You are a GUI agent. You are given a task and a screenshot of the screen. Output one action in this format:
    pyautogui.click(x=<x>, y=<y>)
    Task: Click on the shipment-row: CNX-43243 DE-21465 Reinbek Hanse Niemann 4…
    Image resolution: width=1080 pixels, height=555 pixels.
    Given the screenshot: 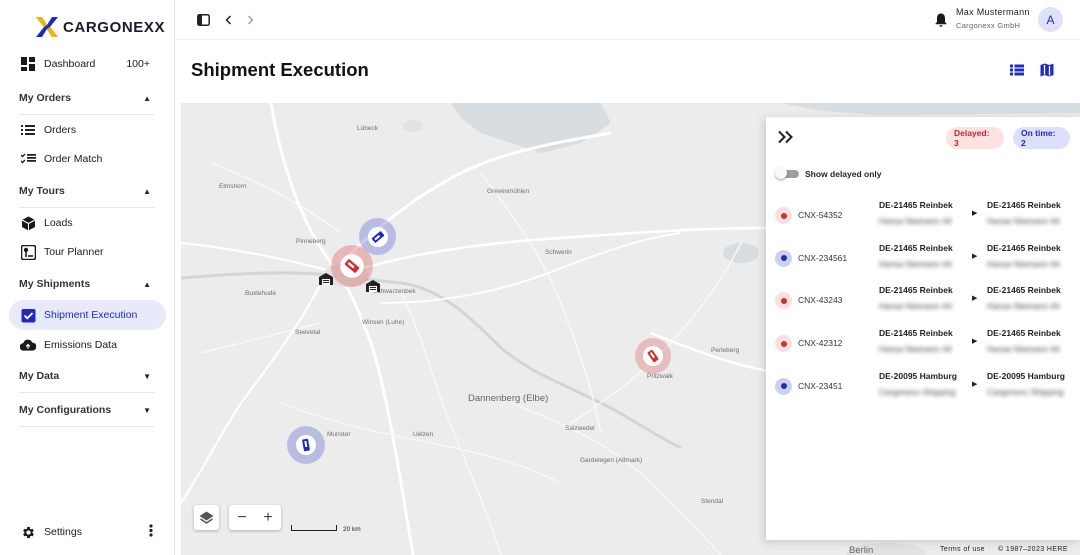 What is the action you would take?
    pyautogui.click(x=923, y=306)
    